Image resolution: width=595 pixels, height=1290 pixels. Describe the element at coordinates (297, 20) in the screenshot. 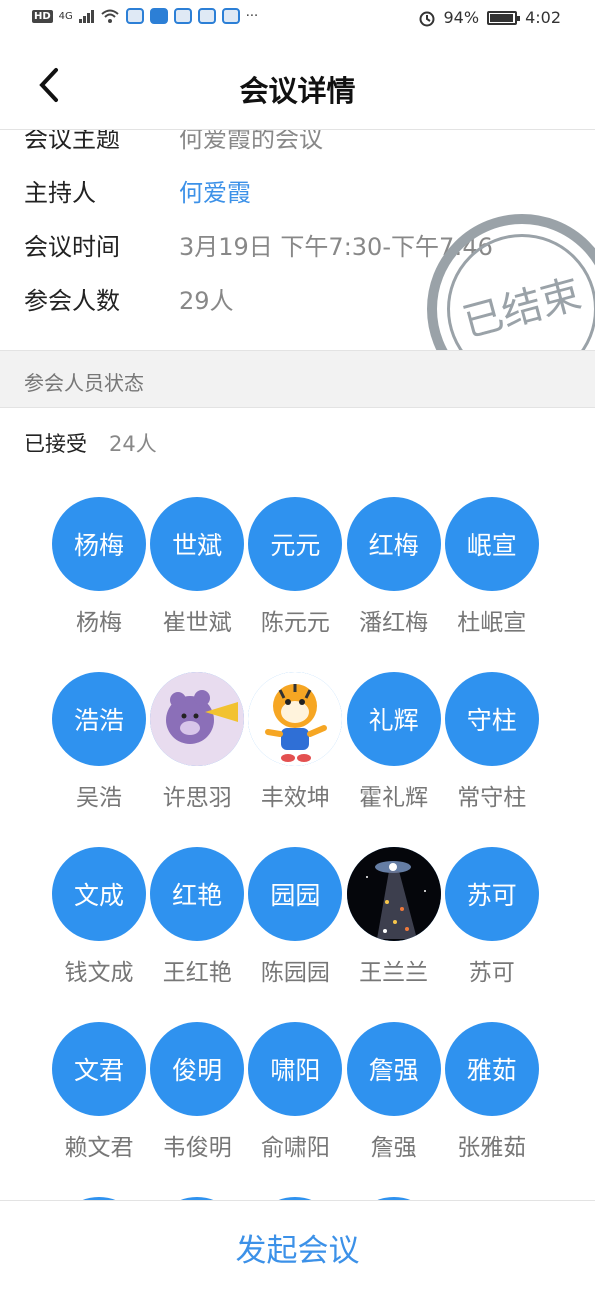

I see `status-bar: HD 4G ··· 94% 4:02` at that location.